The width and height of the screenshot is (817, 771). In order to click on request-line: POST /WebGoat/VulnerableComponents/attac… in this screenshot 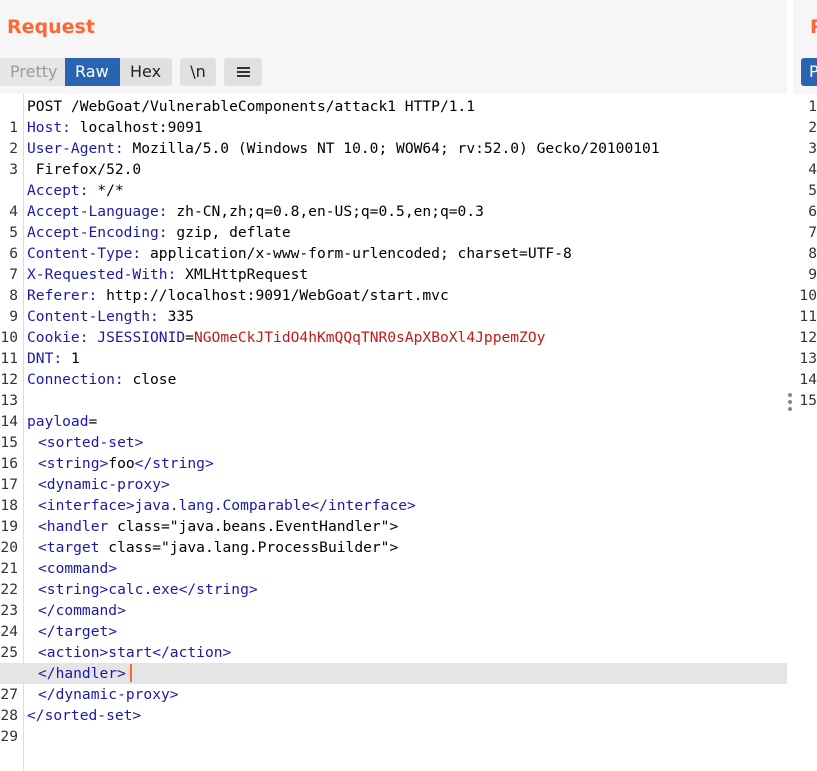, I will do `click(251, 106)`.